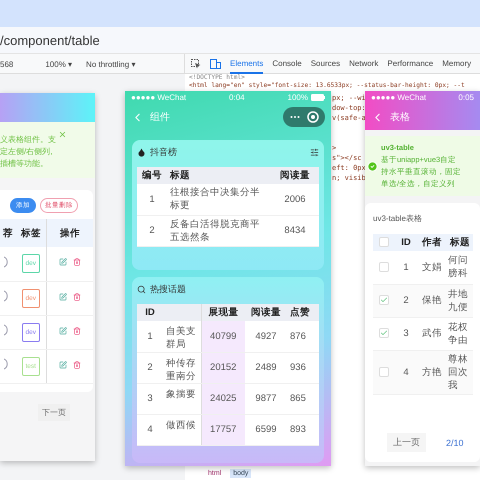  Describe the element at coordinates (318, 97) in the screenshot. I see `battery-icon` at that location.